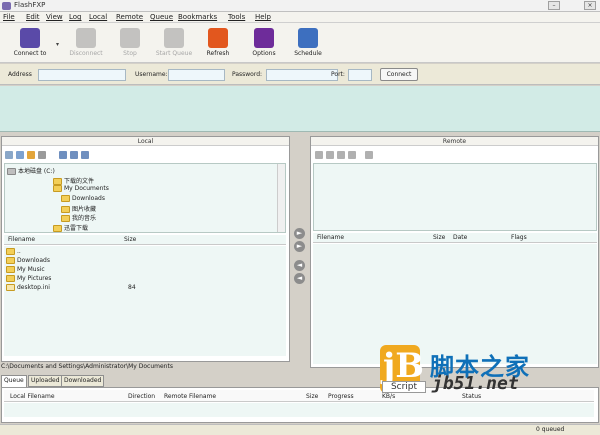 The width and height of the screenshot is (600, 435). I want to click on thumbnails-view-icon, so click(85, 155).